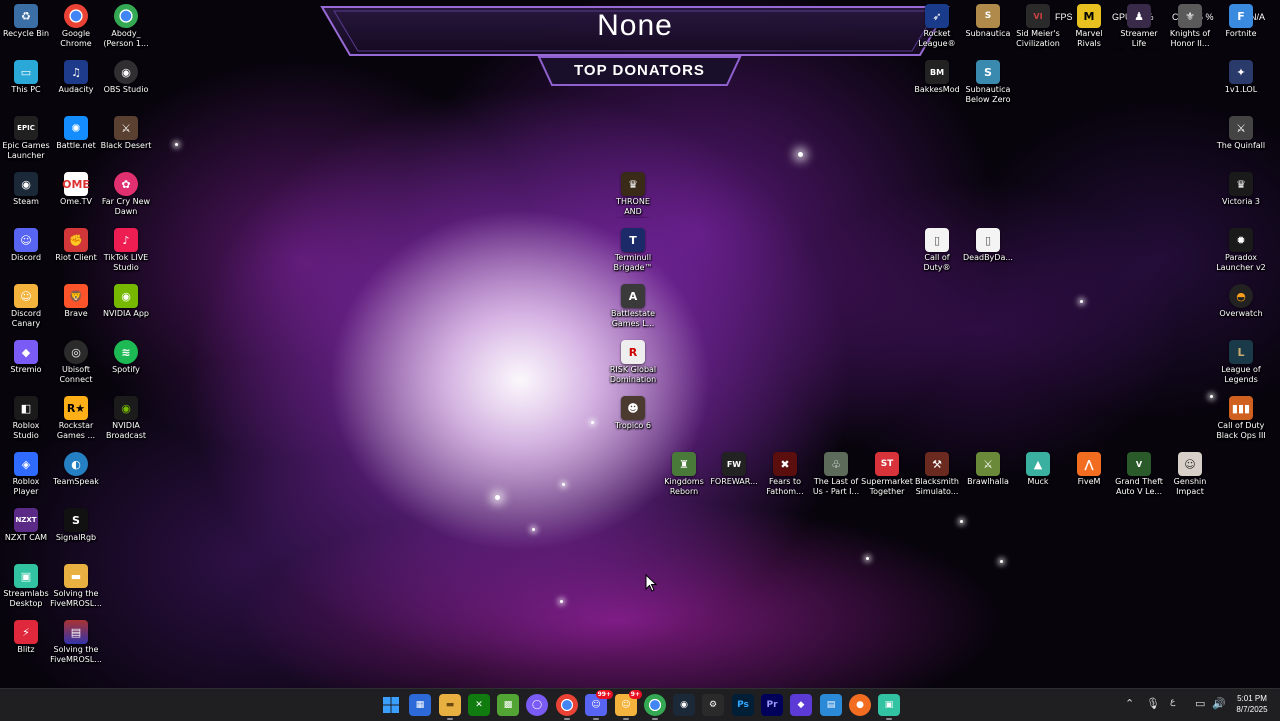  What do you see at coordinates (76, 24) in the screenshot?
I see `desktop-icon-google-chrome: Google Chrome` at bounding box center [76, 24].